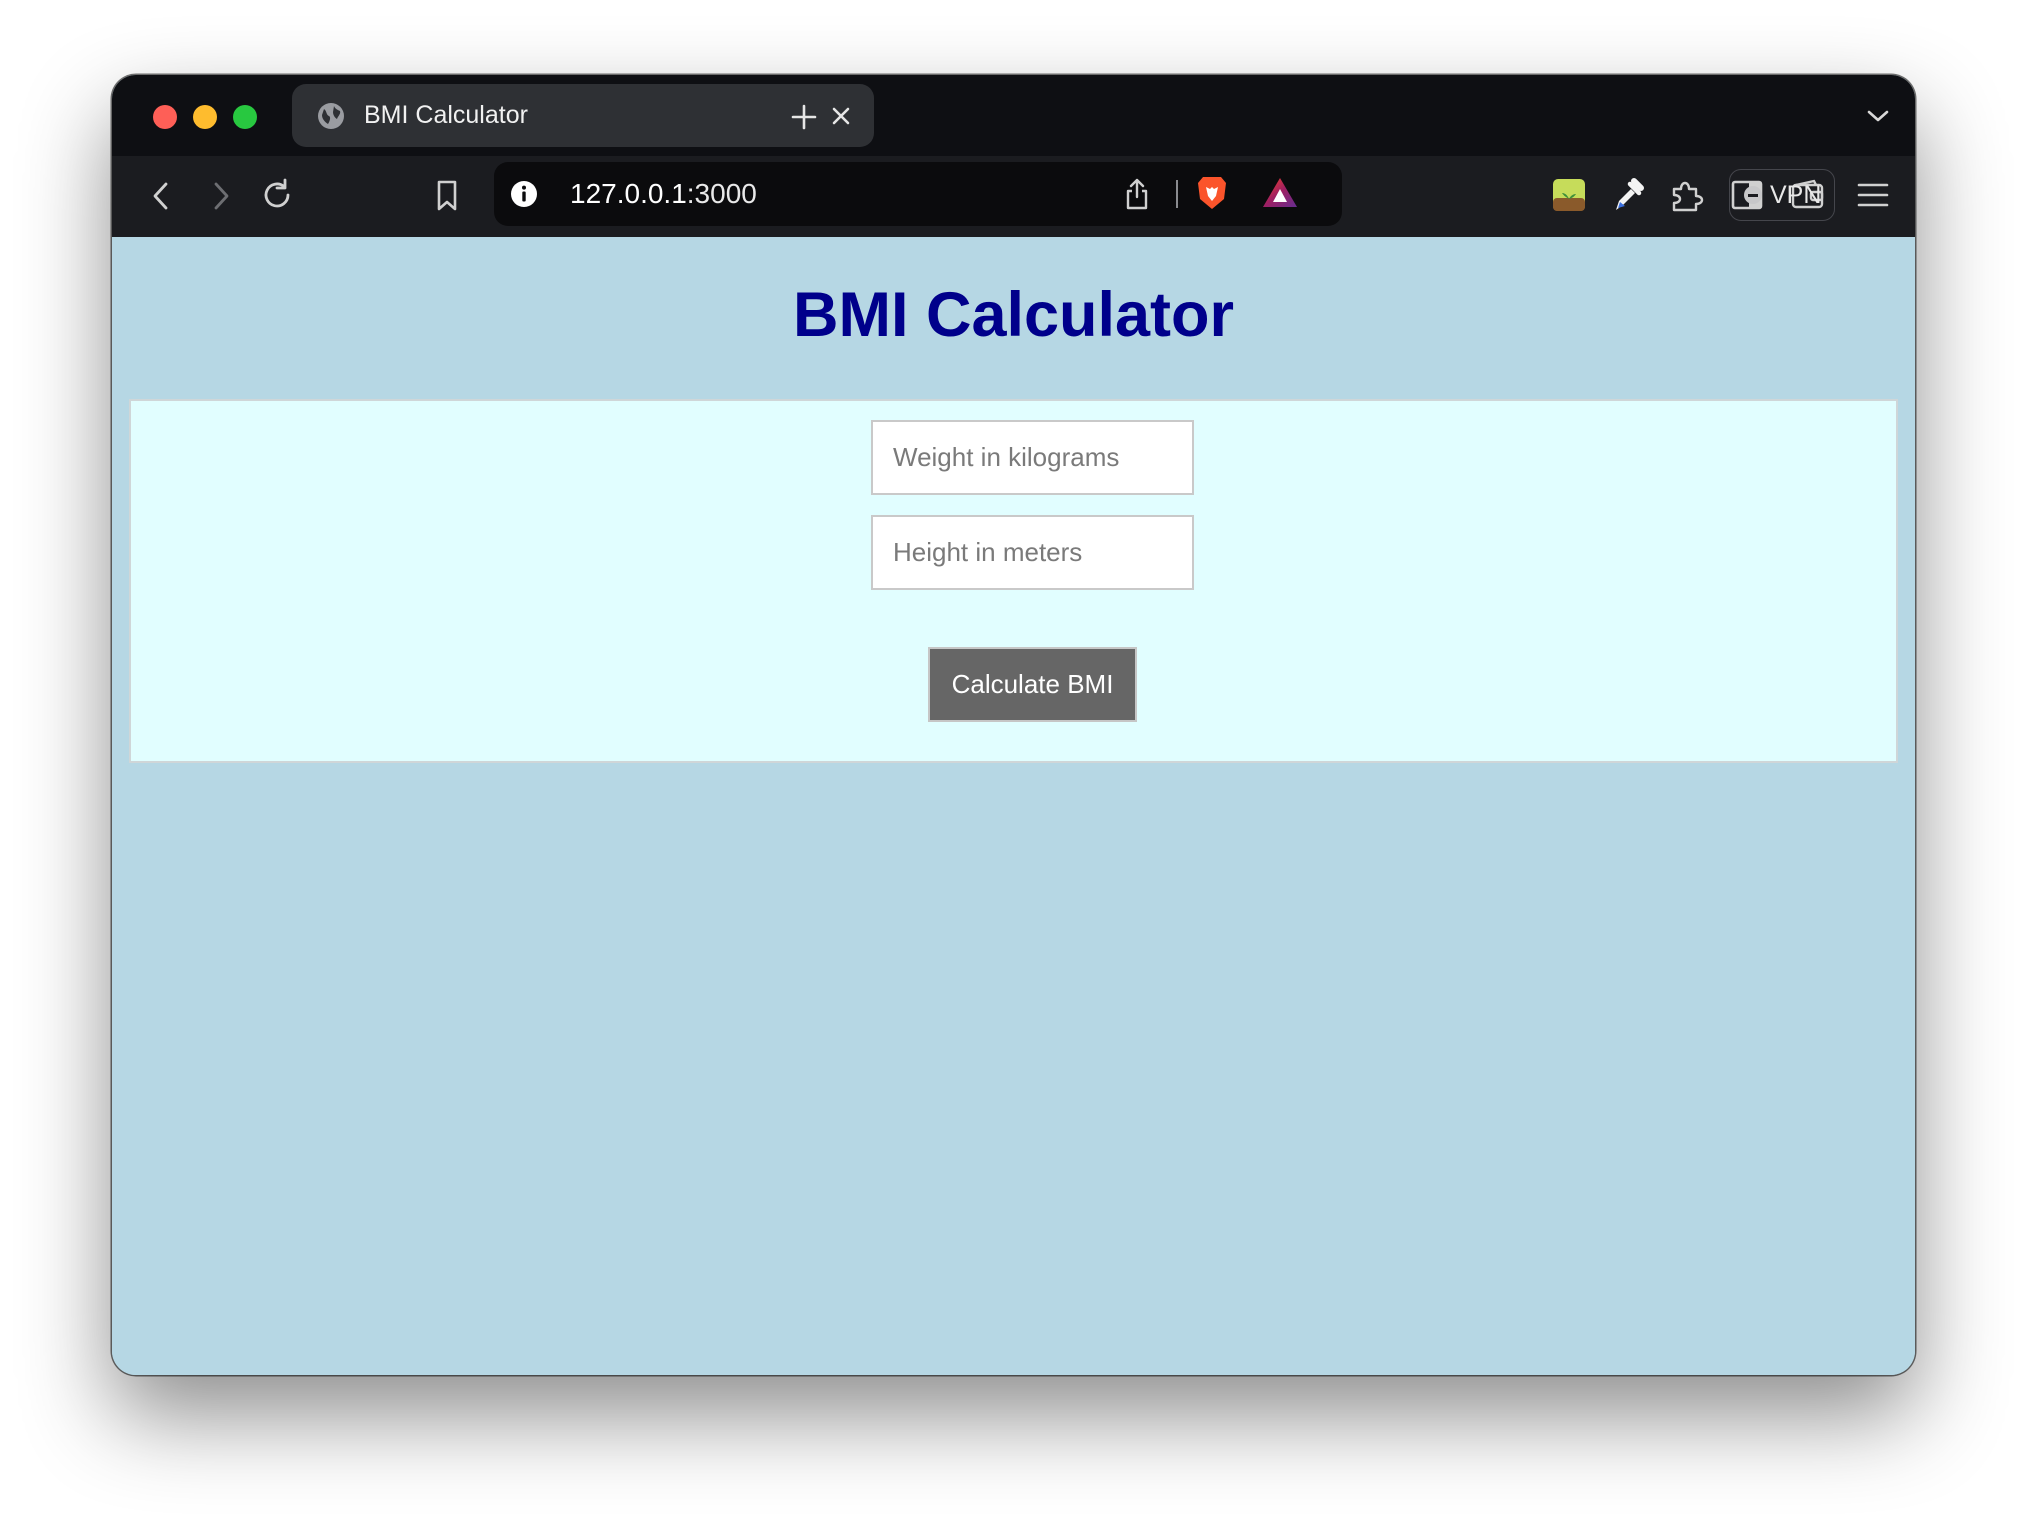 The width and height of the screenshot is (2026, 1522). I want to click on globe-icon, so click(331, 116).